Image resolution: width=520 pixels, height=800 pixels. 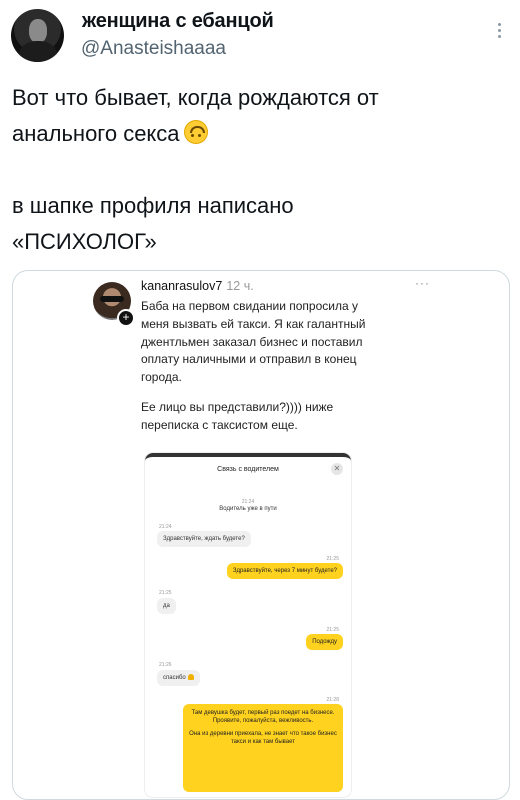 I want to click on tweet-line: анального секса, so click(x=252, y=134).